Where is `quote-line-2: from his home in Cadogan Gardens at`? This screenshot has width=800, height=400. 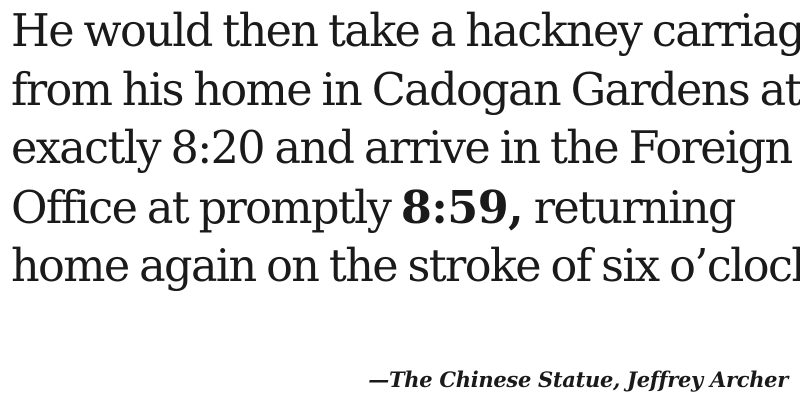 quote-line-2: from his home in Cadogan Gardens at is located at coordinates (405, 90).